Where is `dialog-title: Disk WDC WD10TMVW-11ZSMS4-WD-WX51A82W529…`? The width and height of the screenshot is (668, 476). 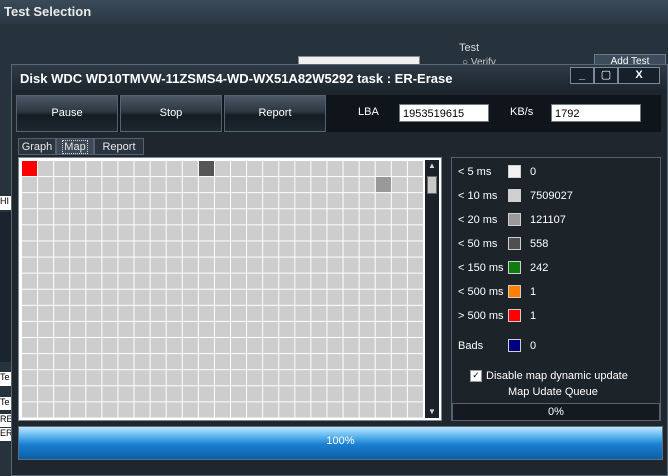 dialog-title: Disk WDC WD10TMVW-11ZSMS4-WD-WX51A82W529… is located at coordinates (339, 79).